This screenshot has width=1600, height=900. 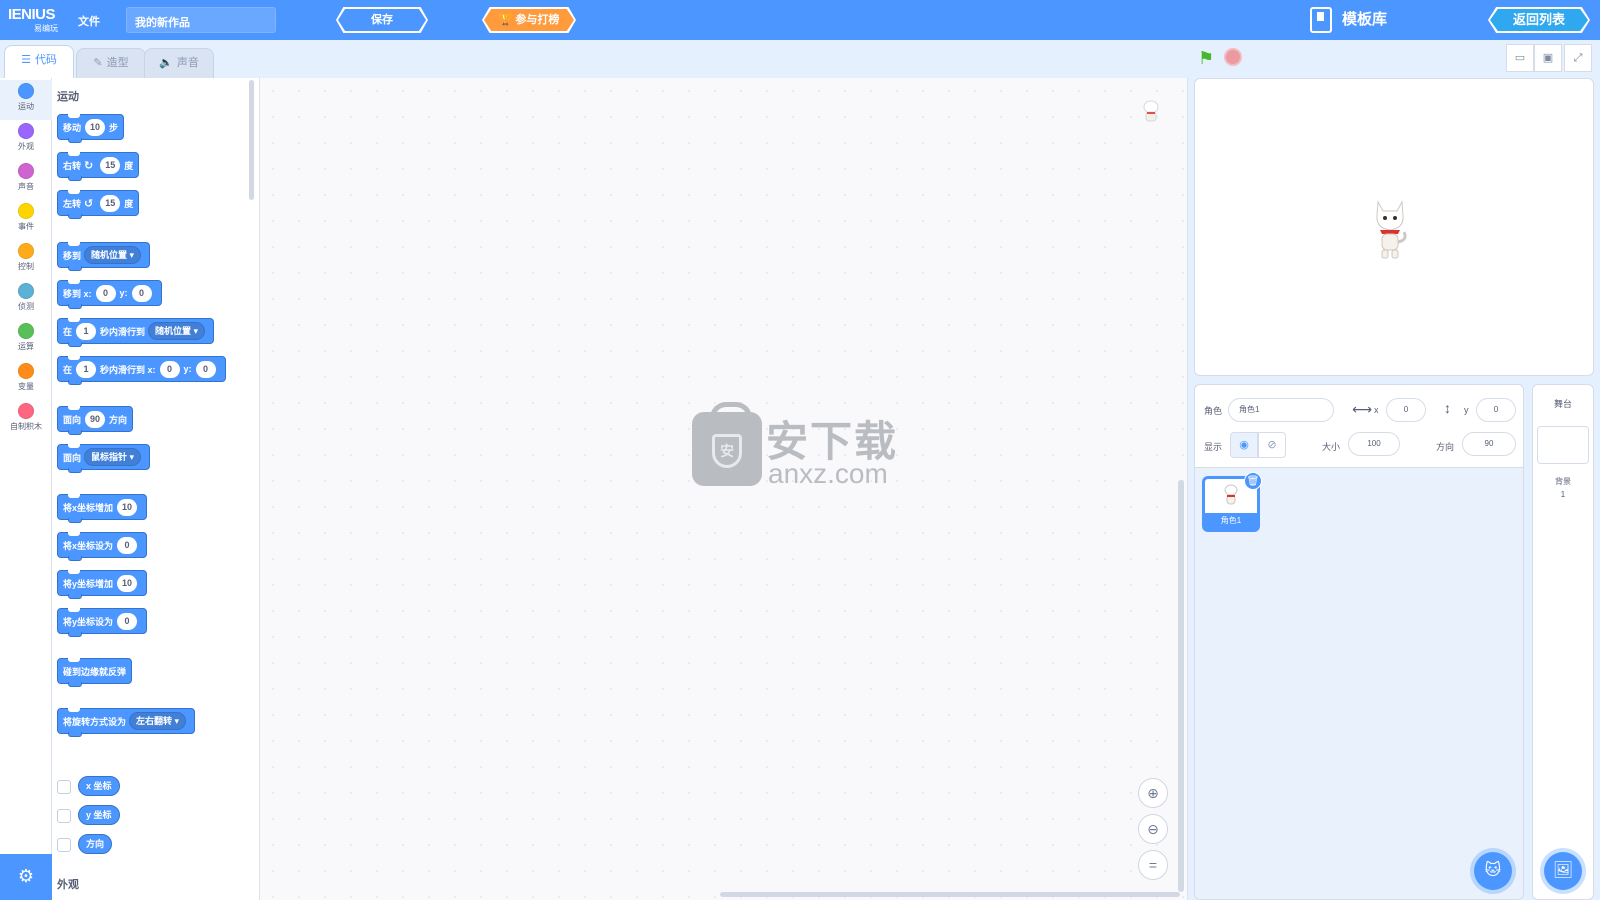 I want to click on block-text: 碰到边缘就反弹, so click(x=95, y=671).